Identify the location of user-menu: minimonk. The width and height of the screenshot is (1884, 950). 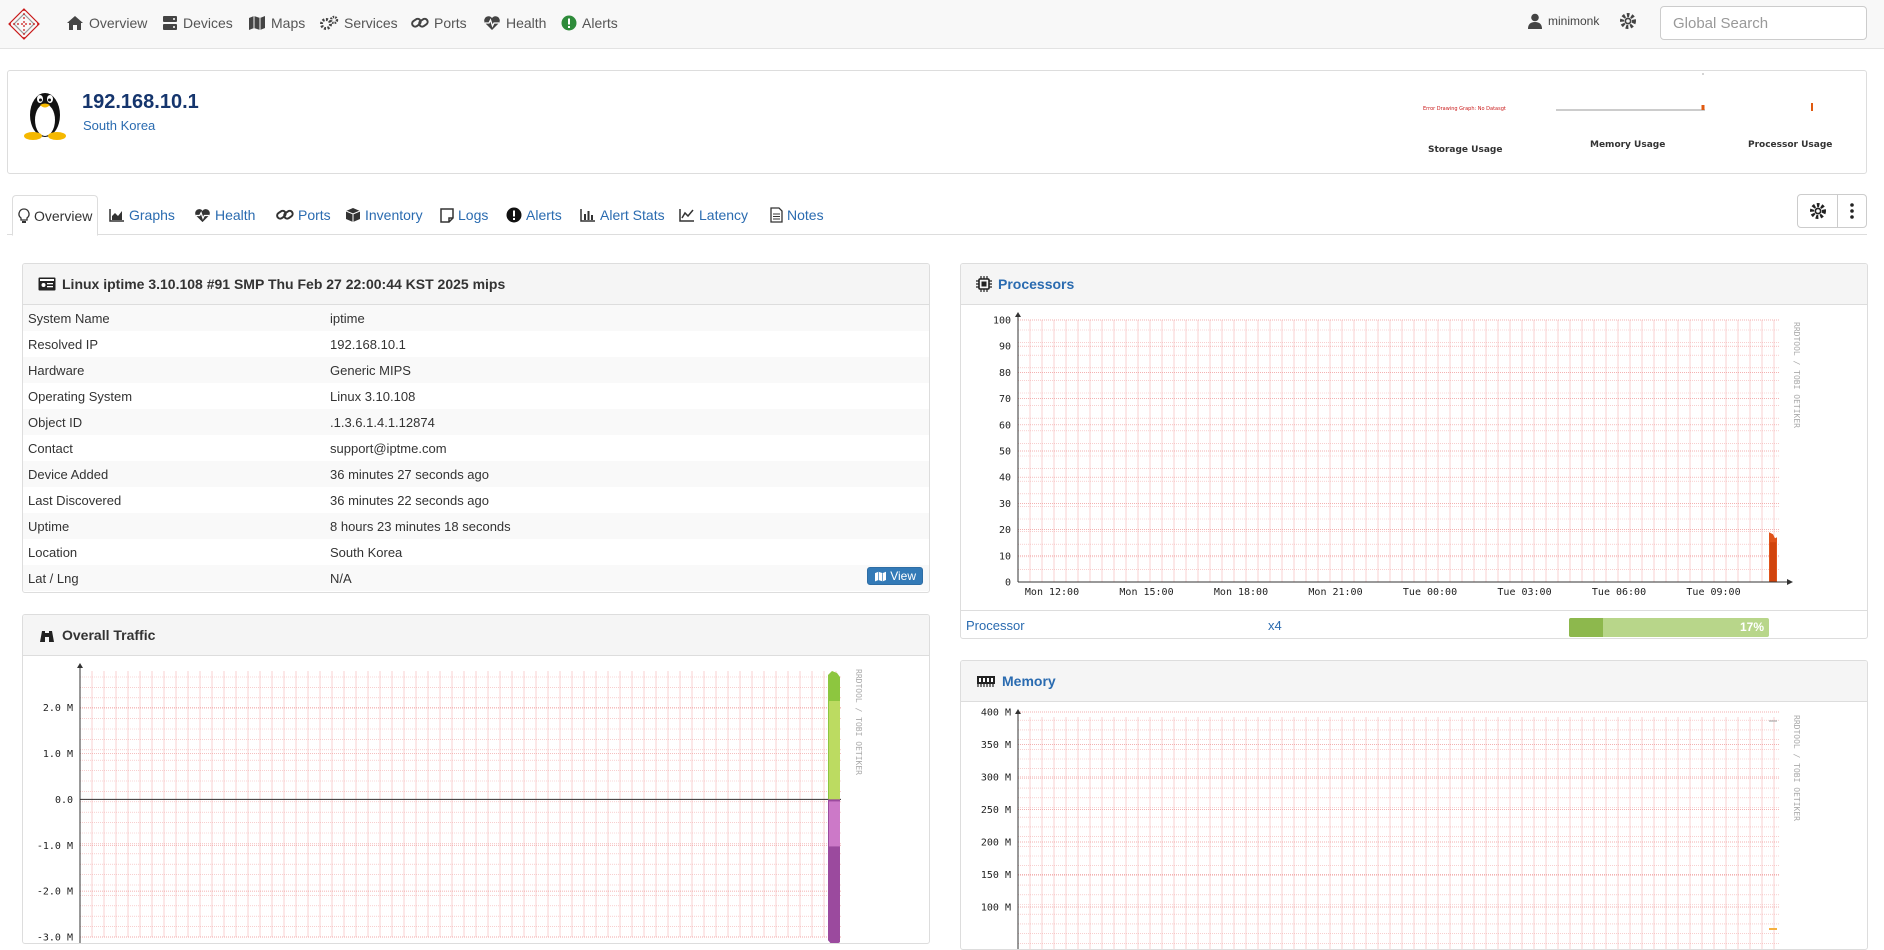
(1563, 21).